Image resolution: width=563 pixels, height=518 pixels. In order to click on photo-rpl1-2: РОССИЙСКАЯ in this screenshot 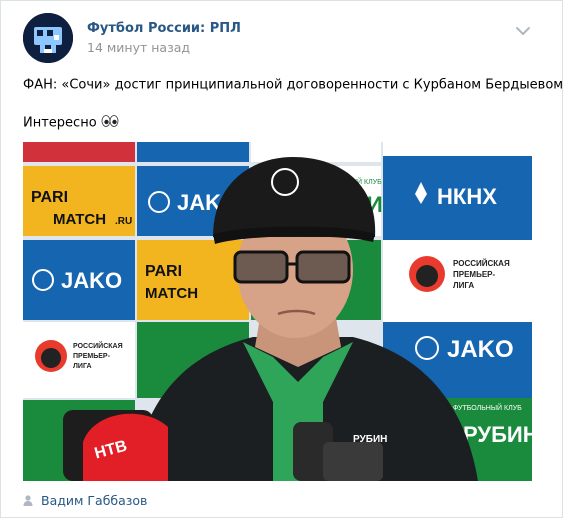, I will do `click(481, 263)`.